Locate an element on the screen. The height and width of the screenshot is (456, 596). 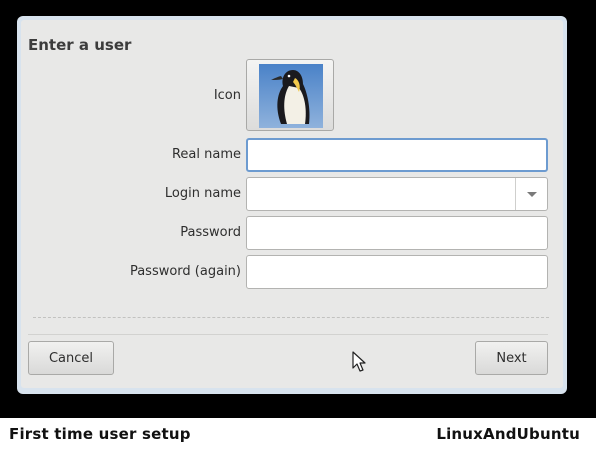
cancel-button: Cancel is located at coordinates (71, 358).